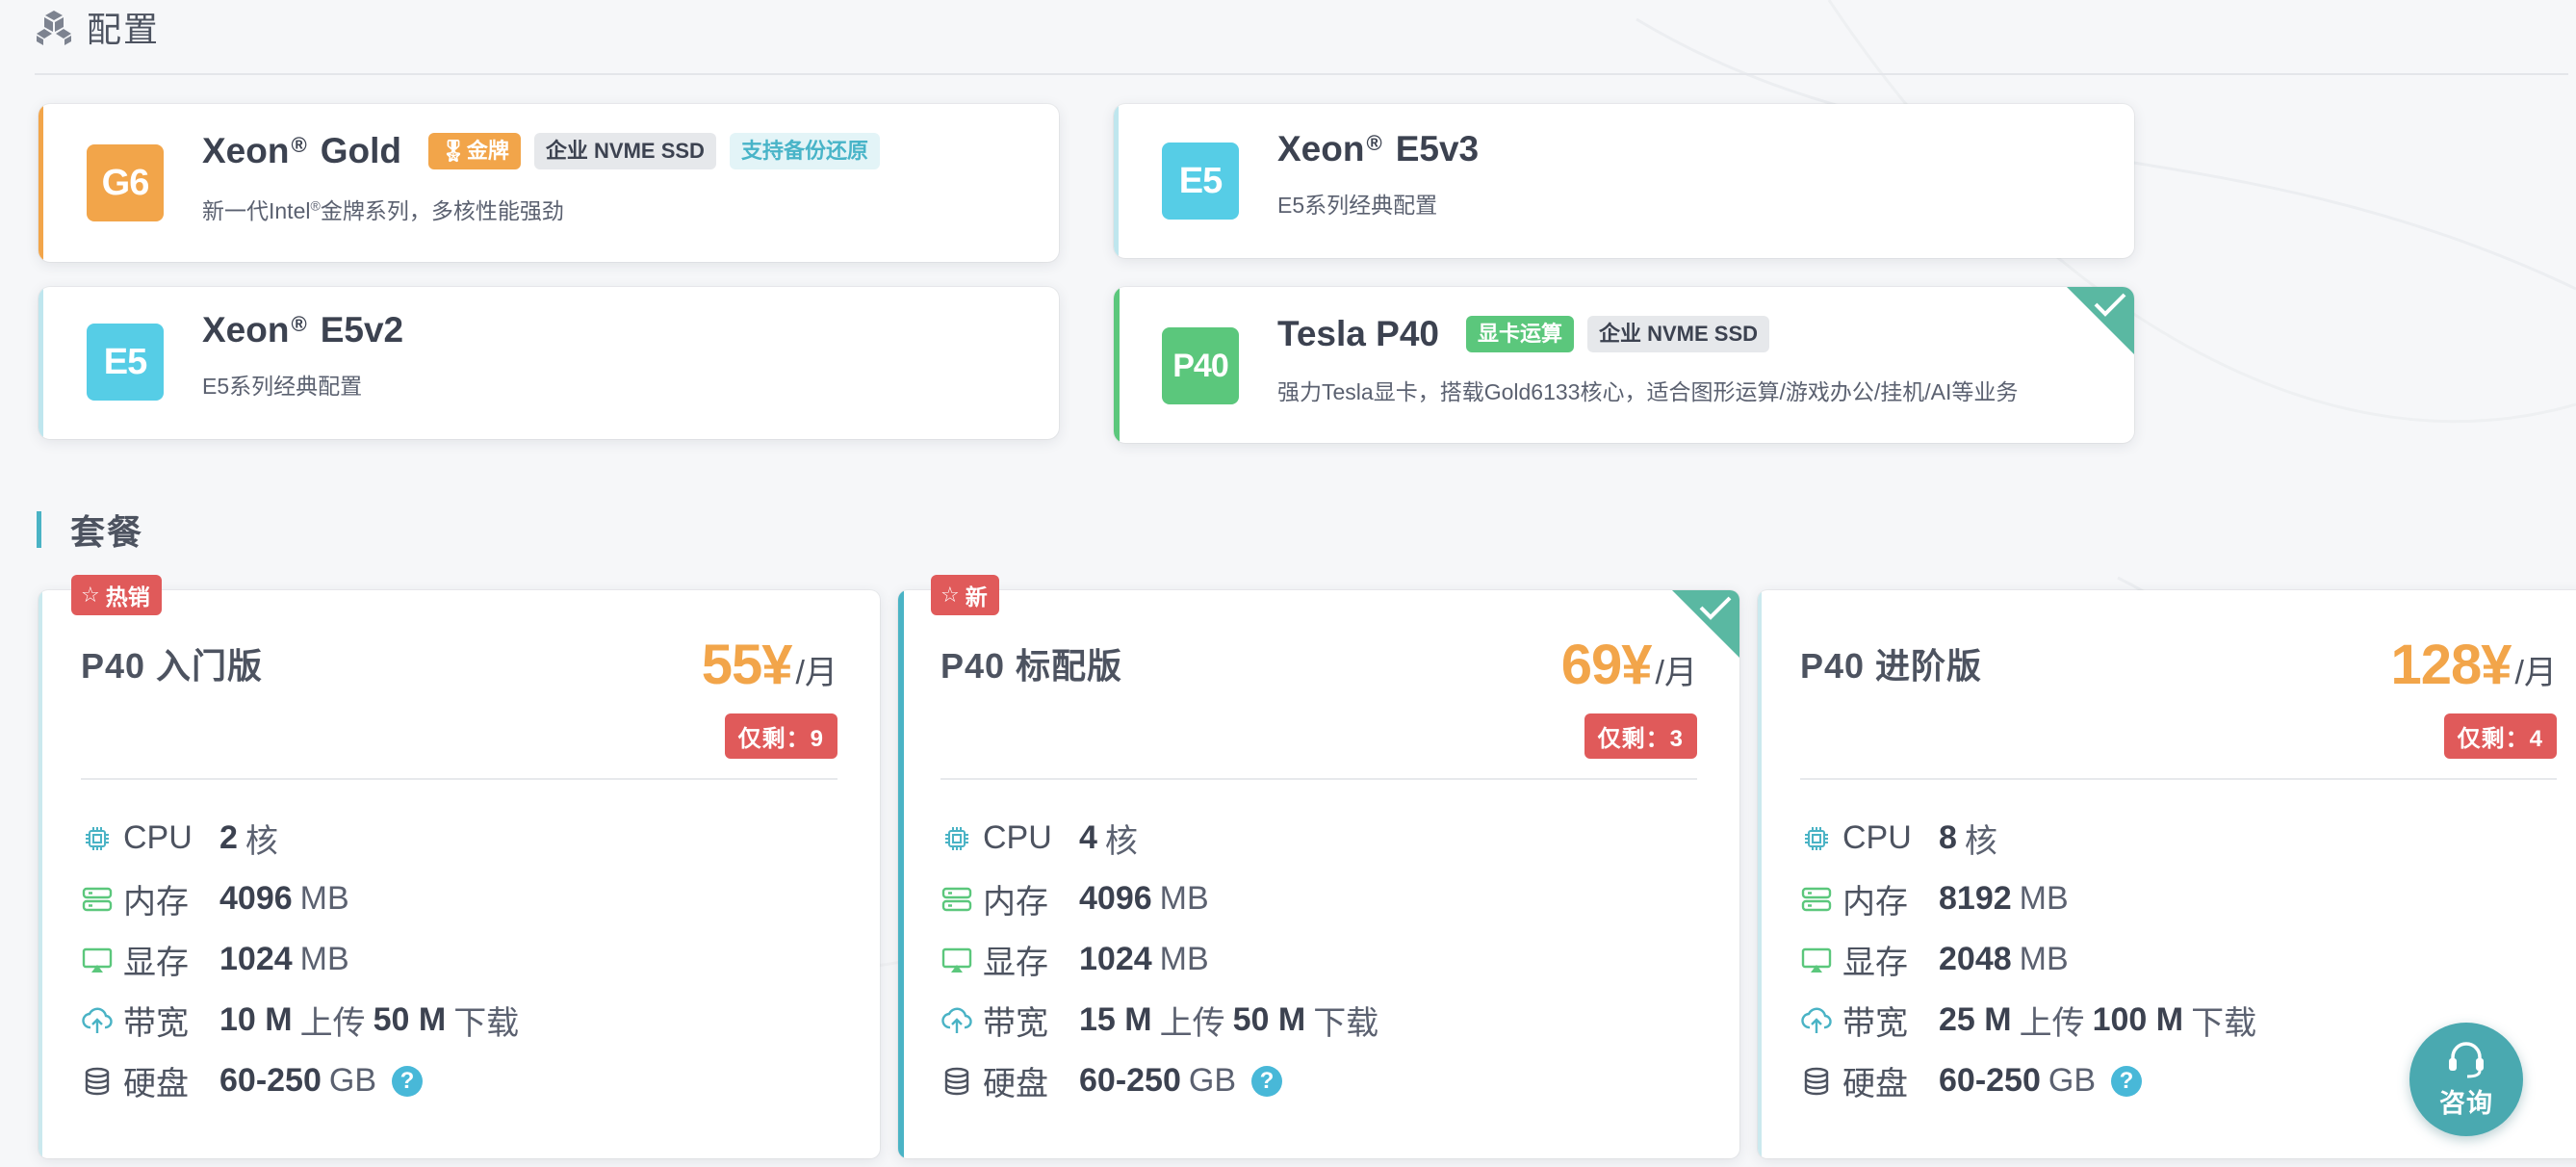  What do you see at coordinates (1438, 149) in the screenshot?
I see `config-name-suffix: E5v3` at bounding box center [1438, 149].